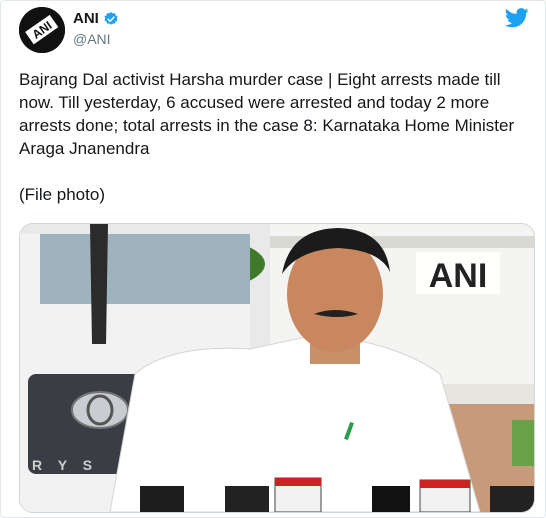 The image size is (546, 518). Describe the element at coordinates (92, 39) in the screenshot. I see `handle: @ANI` at that location.